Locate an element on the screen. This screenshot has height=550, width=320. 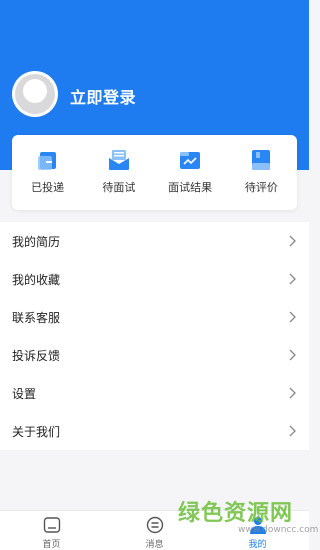
status-interview-result-label: 面试结果 is located at coordinates (190, 187).